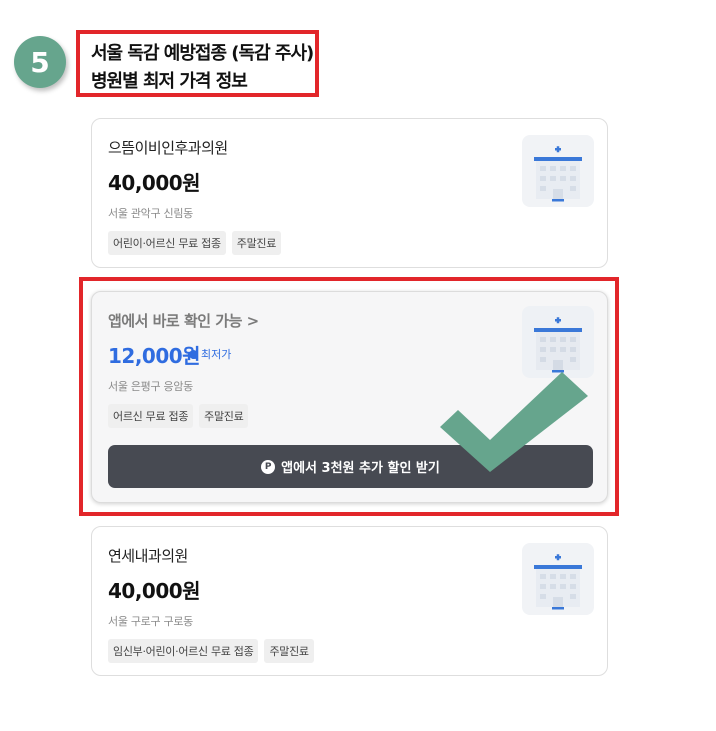 The image size is (716, 731). Describe the element at coordinates (169, 81) in the screenshot. I see `section-title-line2: 병원별 최저 가격 정보` at that location.